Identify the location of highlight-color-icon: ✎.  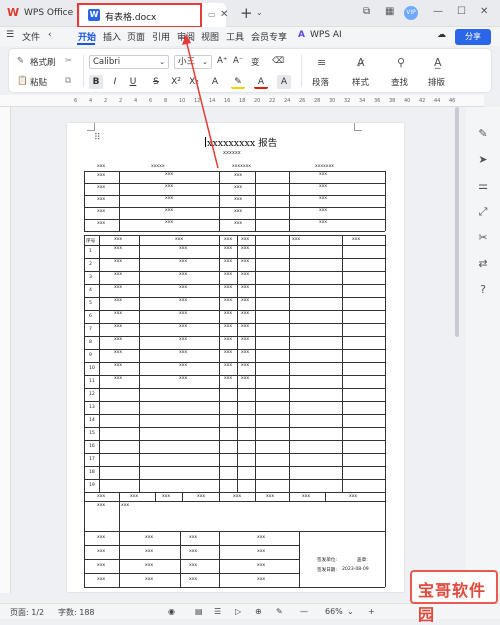
(238, 82).